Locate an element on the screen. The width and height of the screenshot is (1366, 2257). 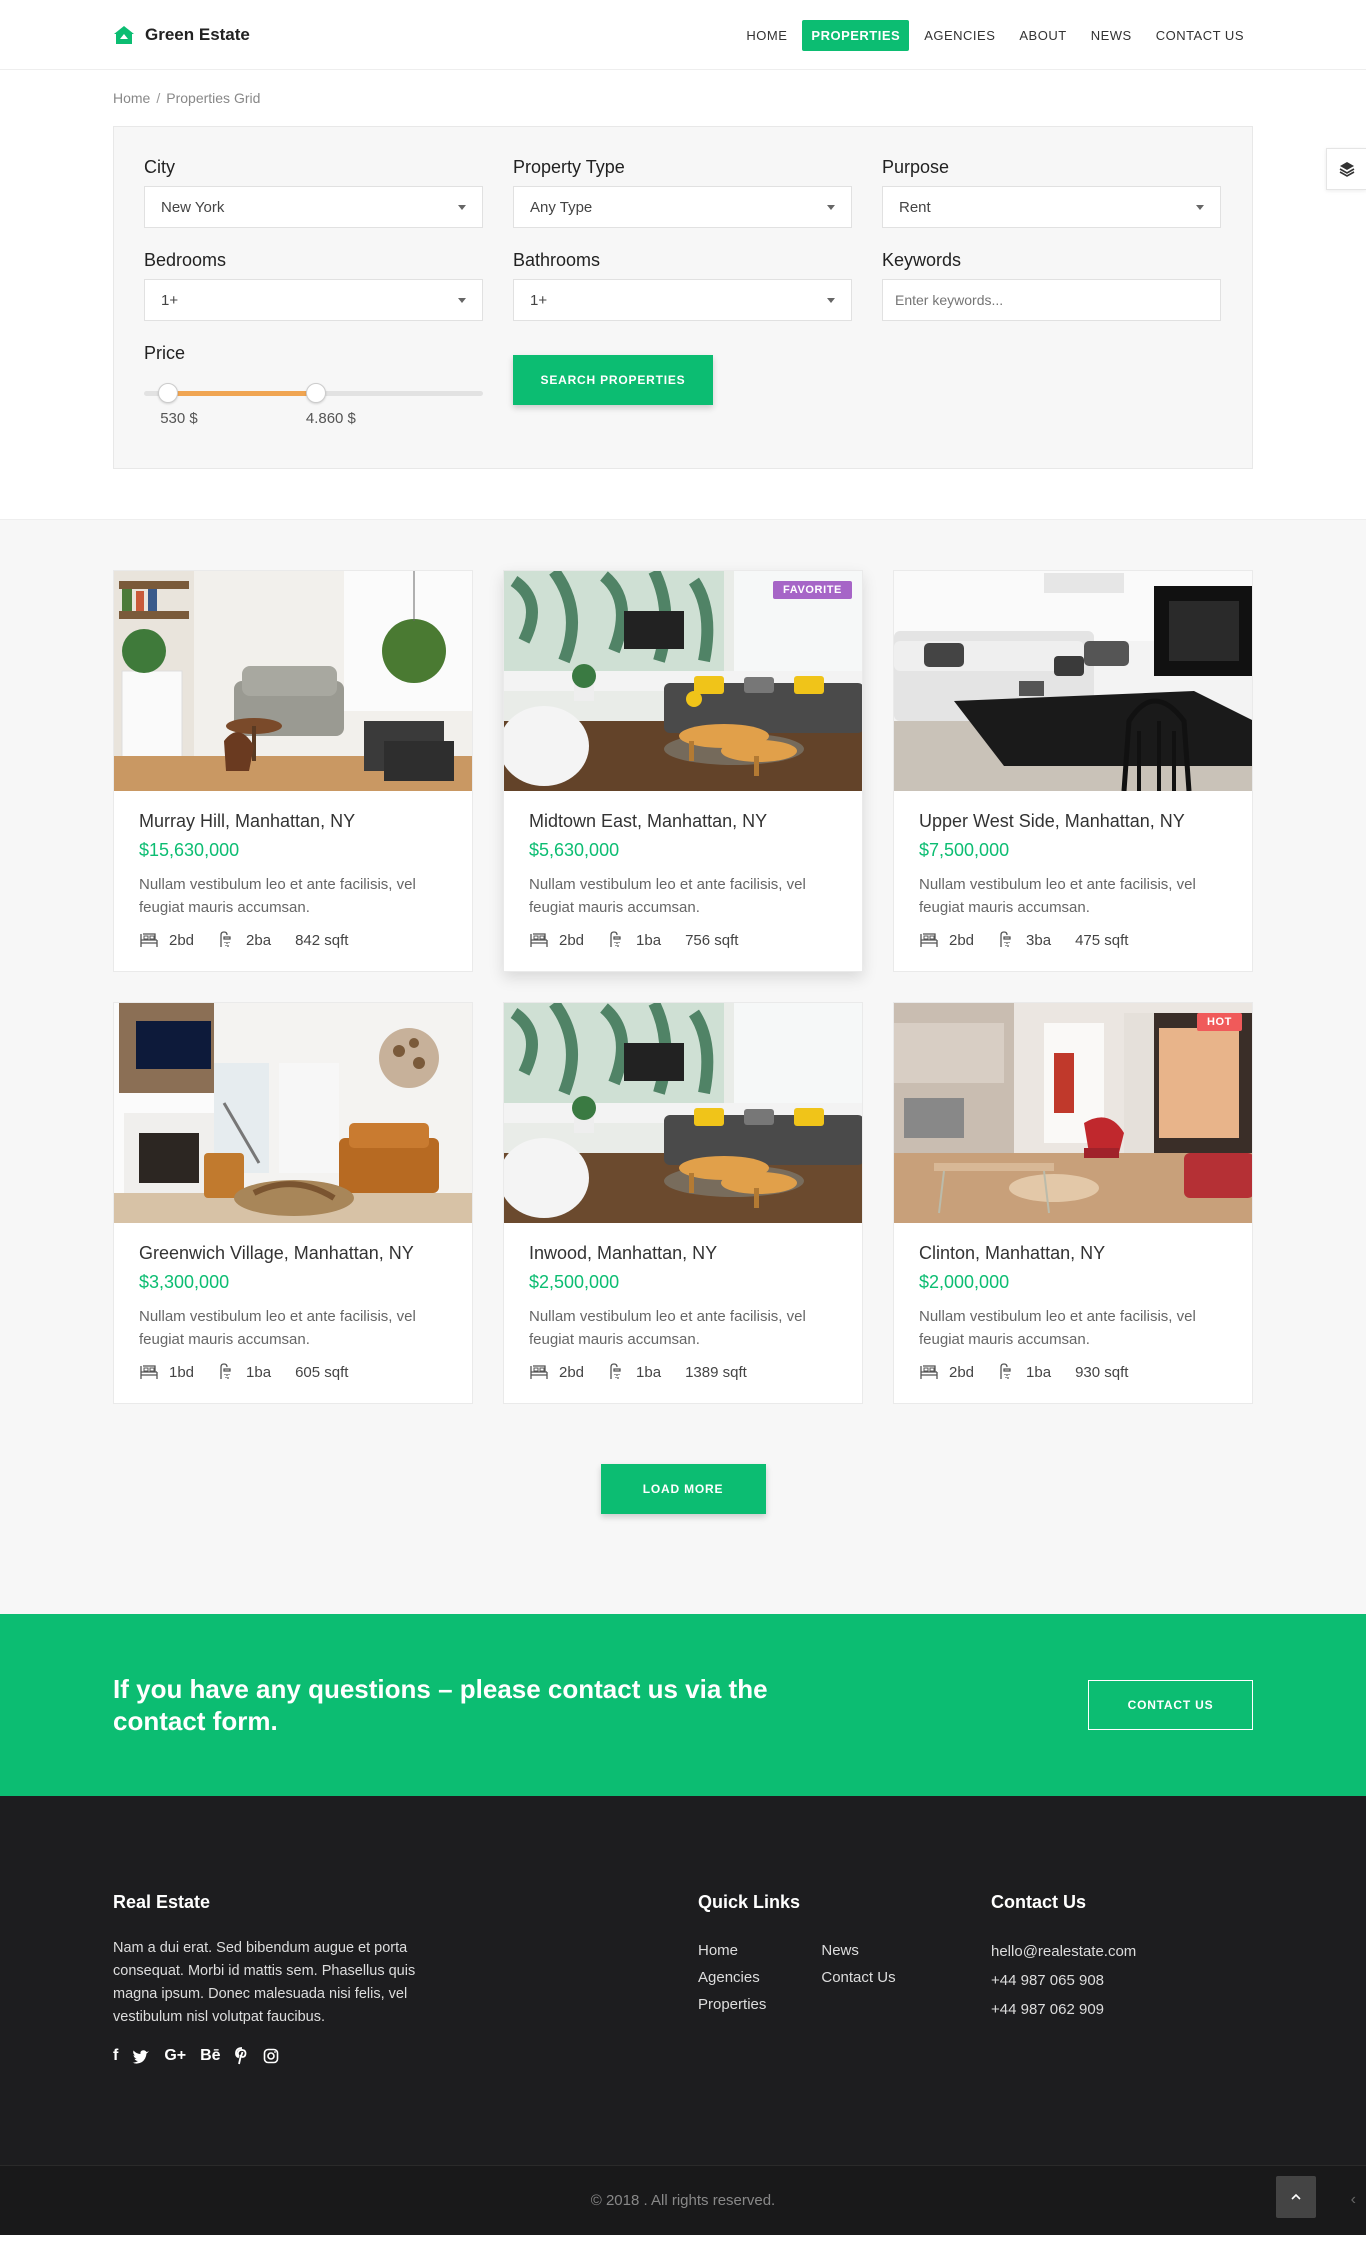
facebook-icon: f is located at coordinates (115, 2056).